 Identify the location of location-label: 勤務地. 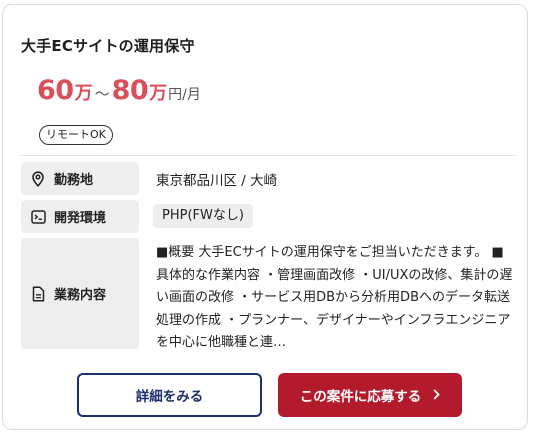
(80, 178).